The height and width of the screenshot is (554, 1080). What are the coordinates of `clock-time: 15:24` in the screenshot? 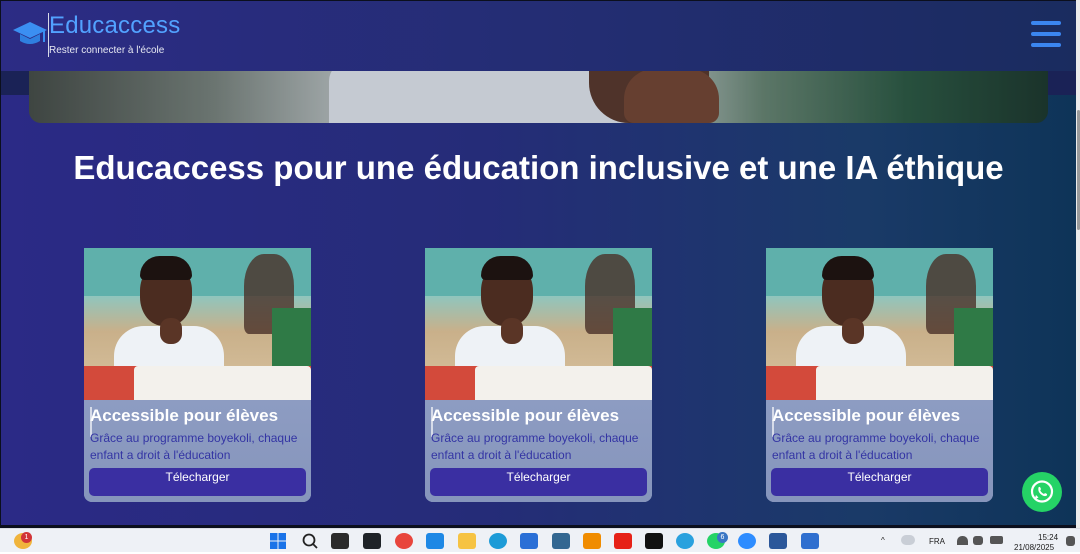 It's located at (1048, 537).